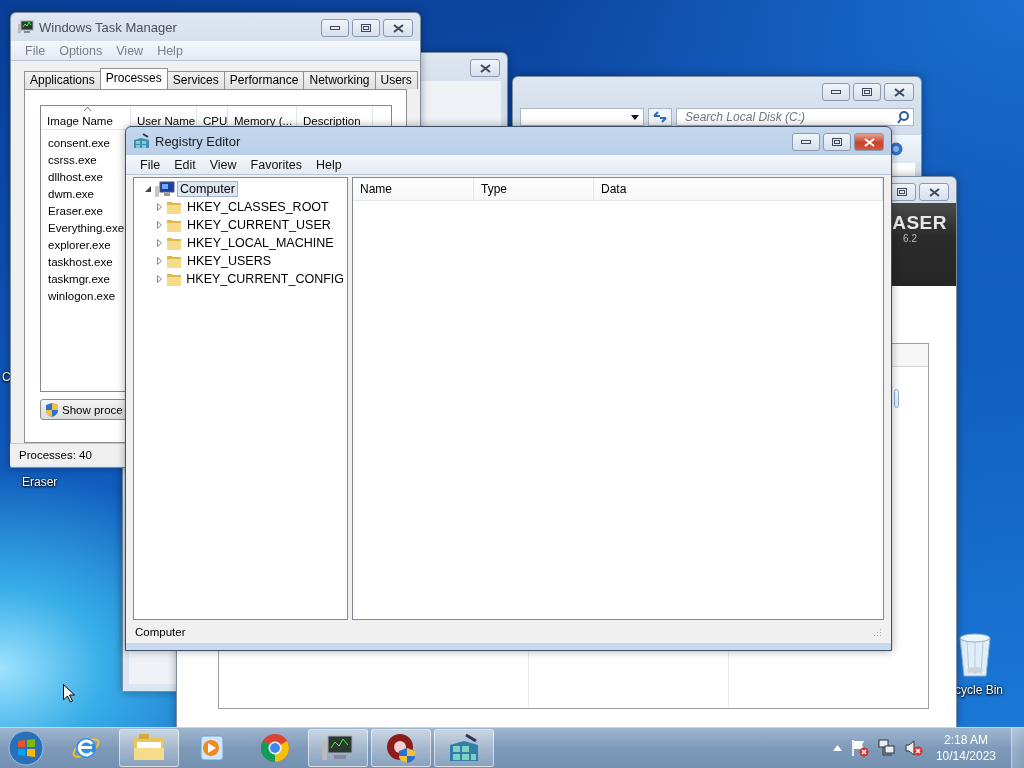 This screenshot has width=1024, height=768. I want to click on show-hidden-icons-icon, so click(837, 748).